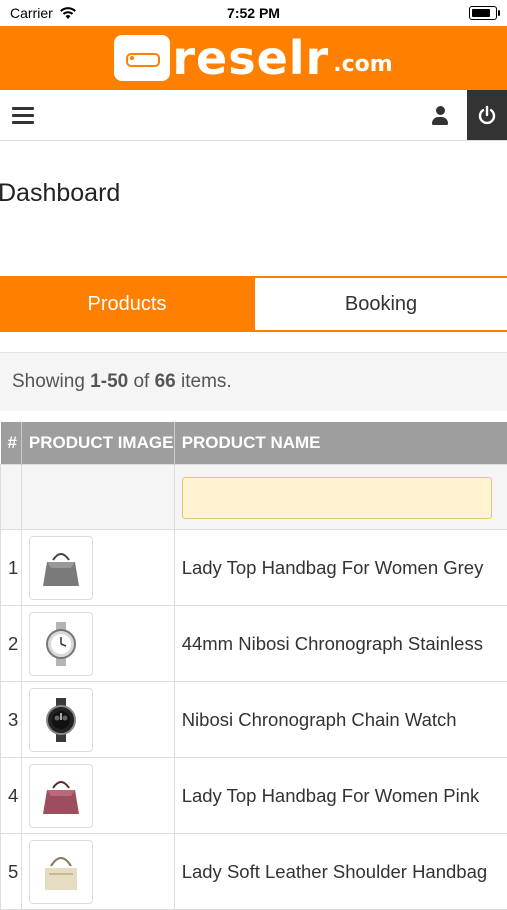  What do you see at coordinates (340, 568) in the screenshot?
I see `product-name: Lady Top Handbag For Women Grey` at bounding box center [340, 568].